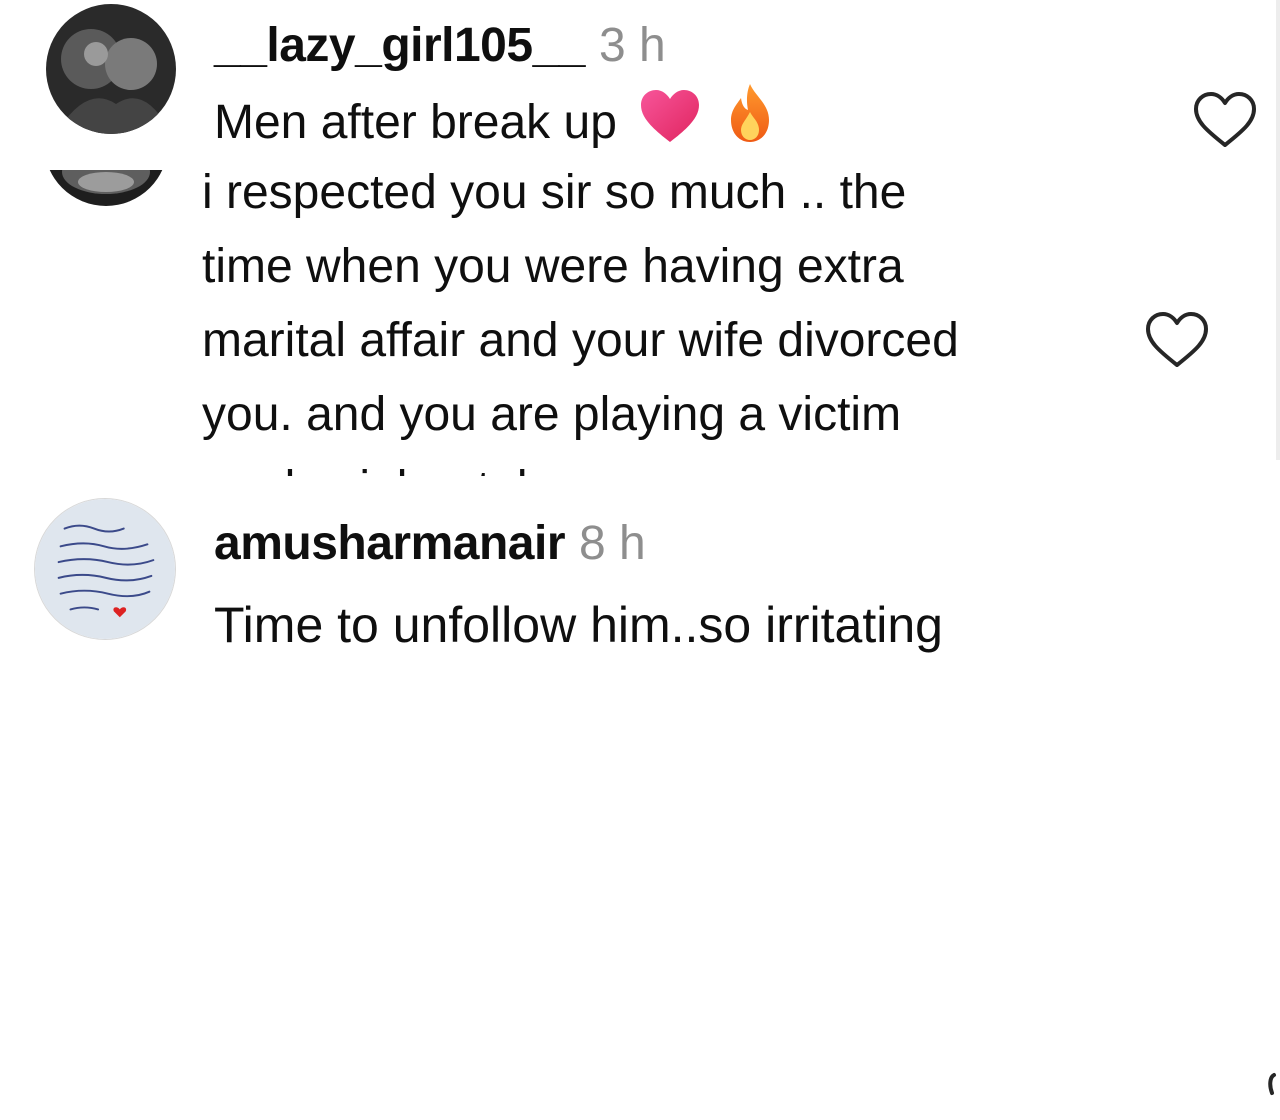  Describe the element at coordinates (378, 464) in the screenshot. I see `comment-text-line: card axiubuetalu` at that location.